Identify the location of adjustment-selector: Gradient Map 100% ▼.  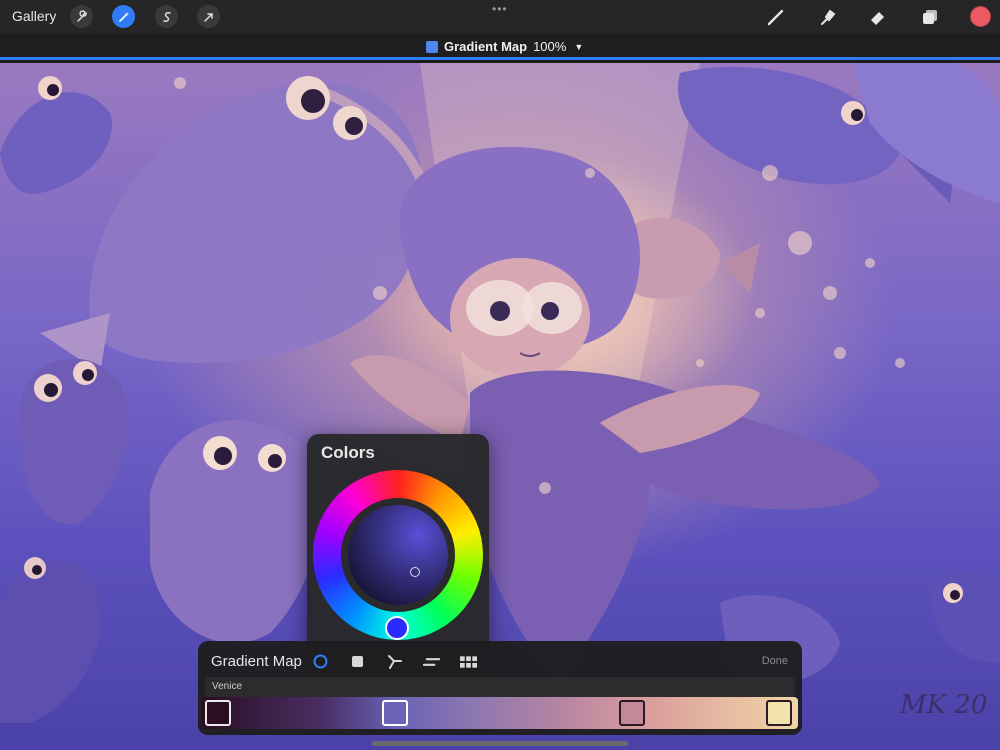
(504, 46).